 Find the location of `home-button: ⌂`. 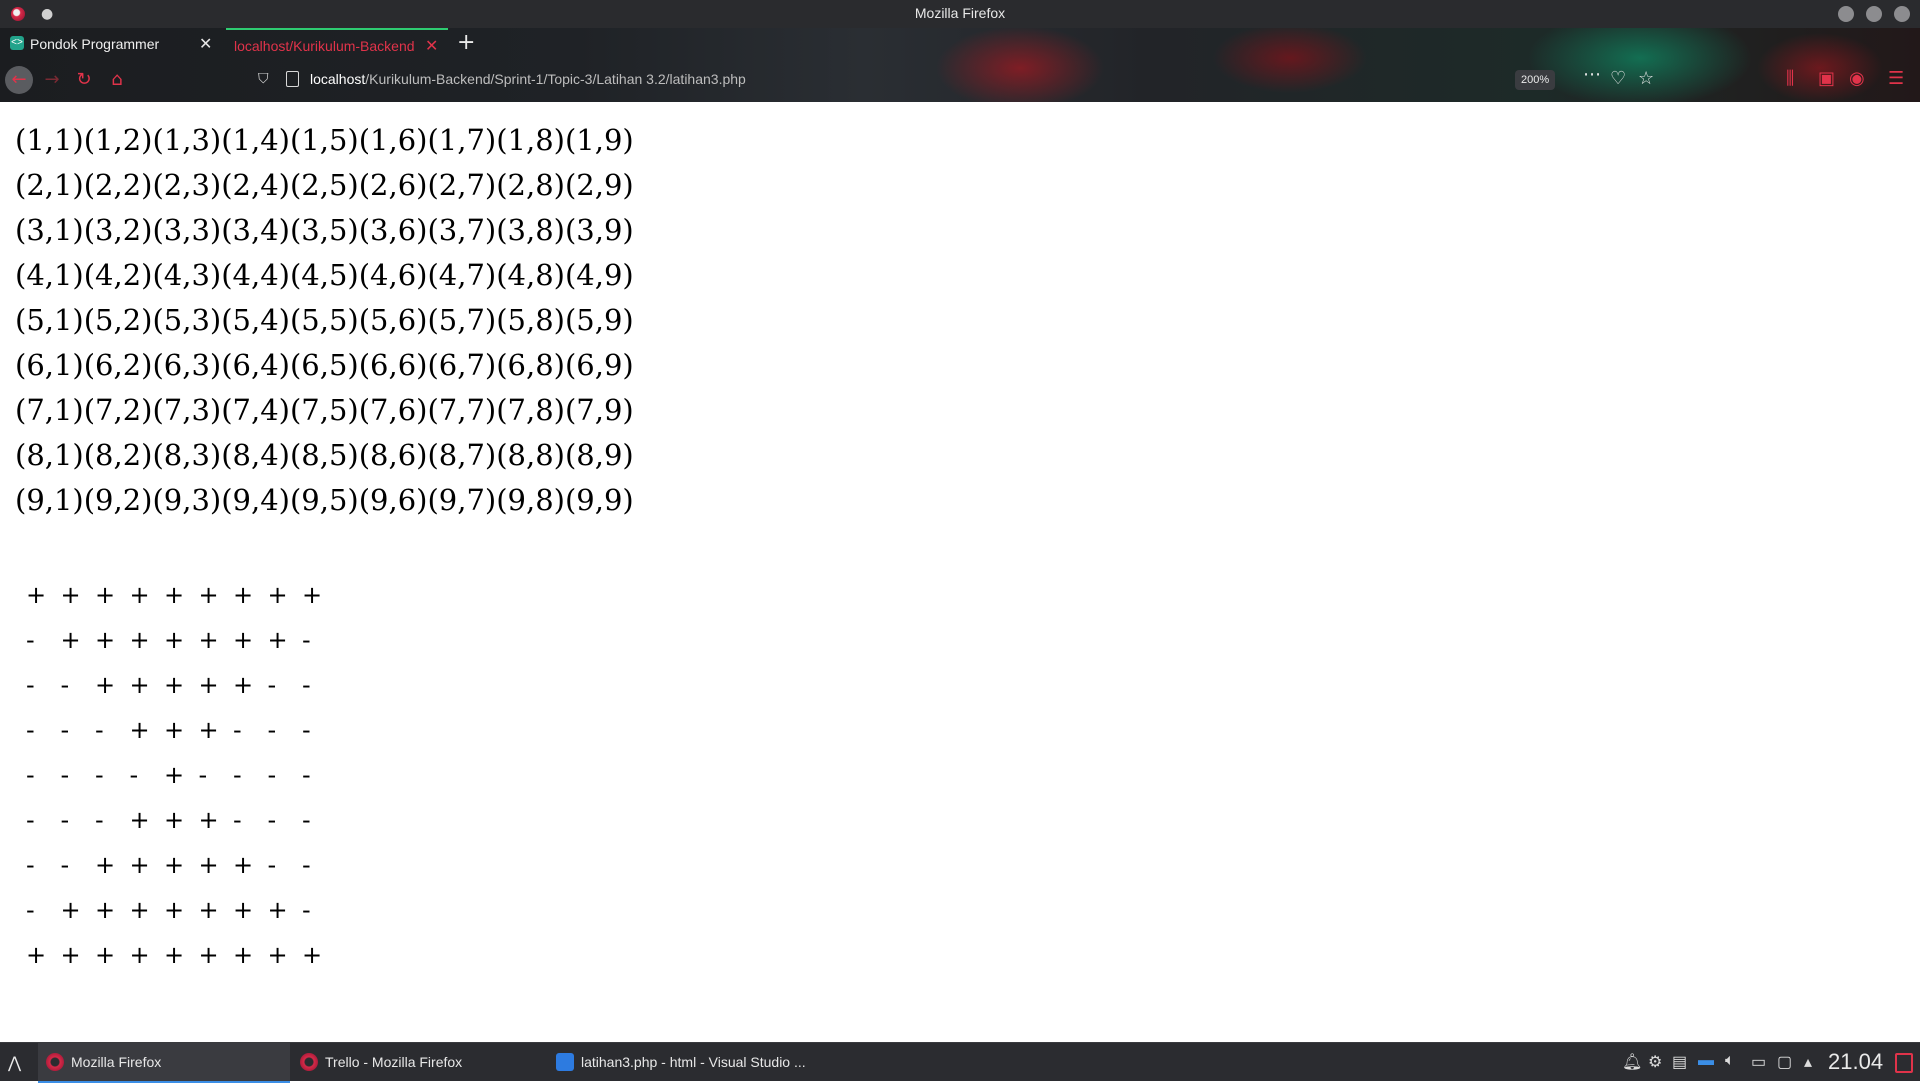

home-button: ⌂ is located at coordinates (117, 80).